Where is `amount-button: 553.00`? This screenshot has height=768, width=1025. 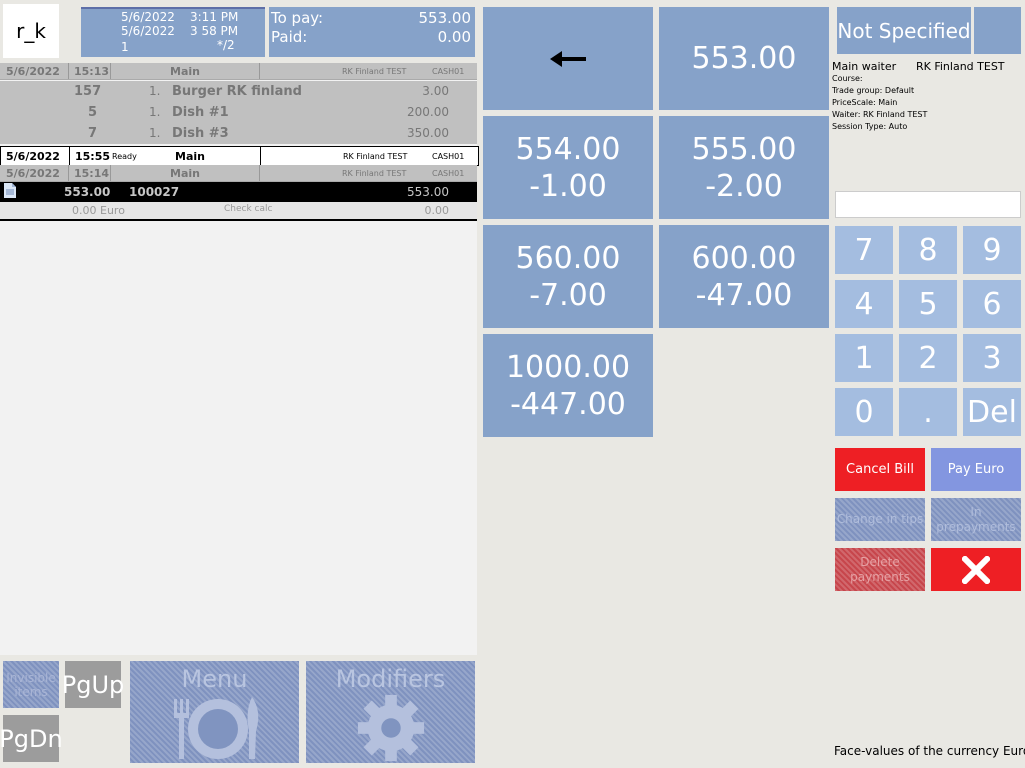
amount-button: 553.00 is located at coordinates (744, 58).